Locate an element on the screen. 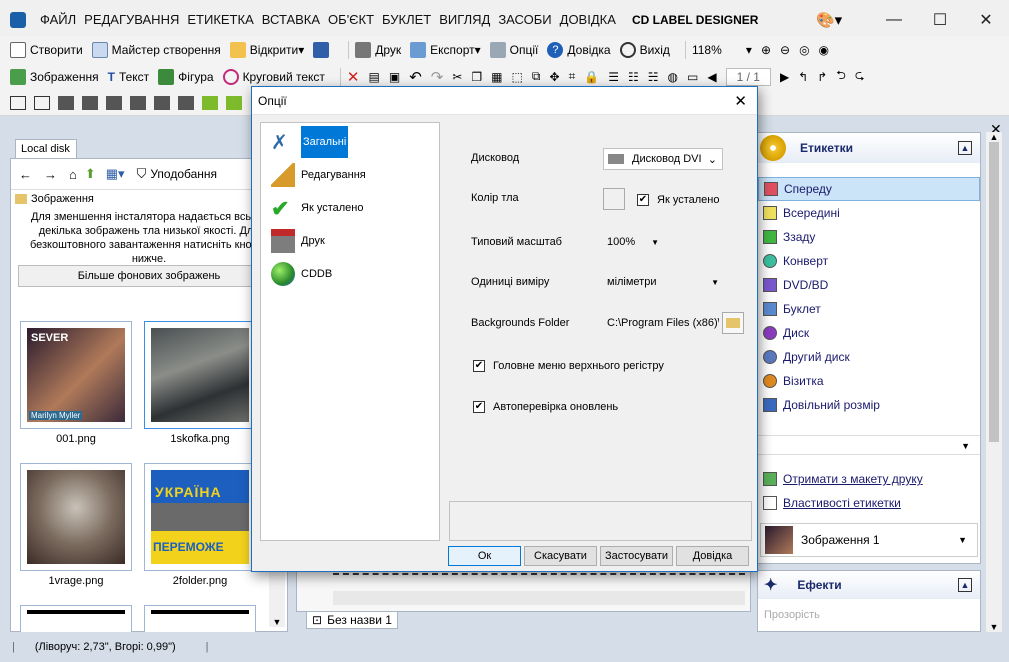  menu-help: Довідка is located at coordinates (588, 19).